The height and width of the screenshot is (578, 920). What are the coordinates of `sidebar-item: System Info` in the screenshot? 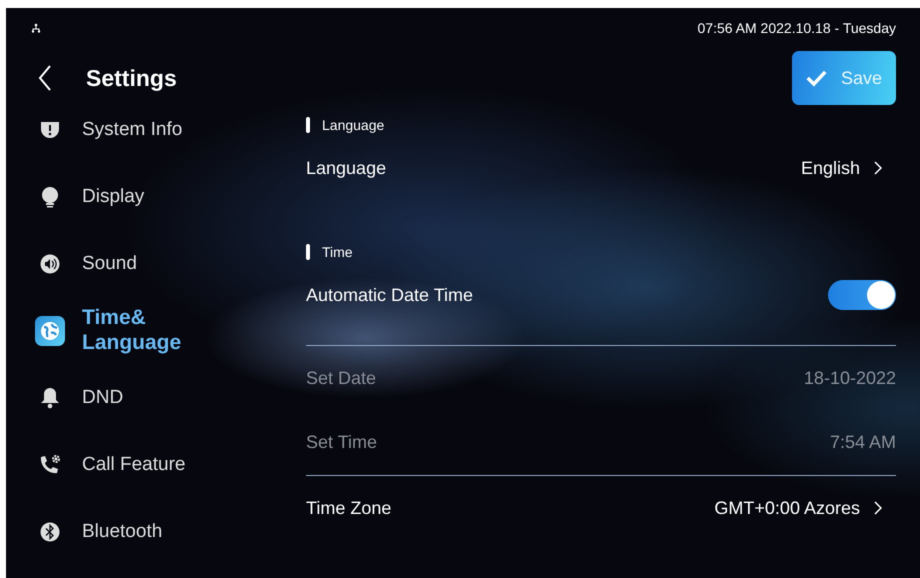 It's located at (156, 129).